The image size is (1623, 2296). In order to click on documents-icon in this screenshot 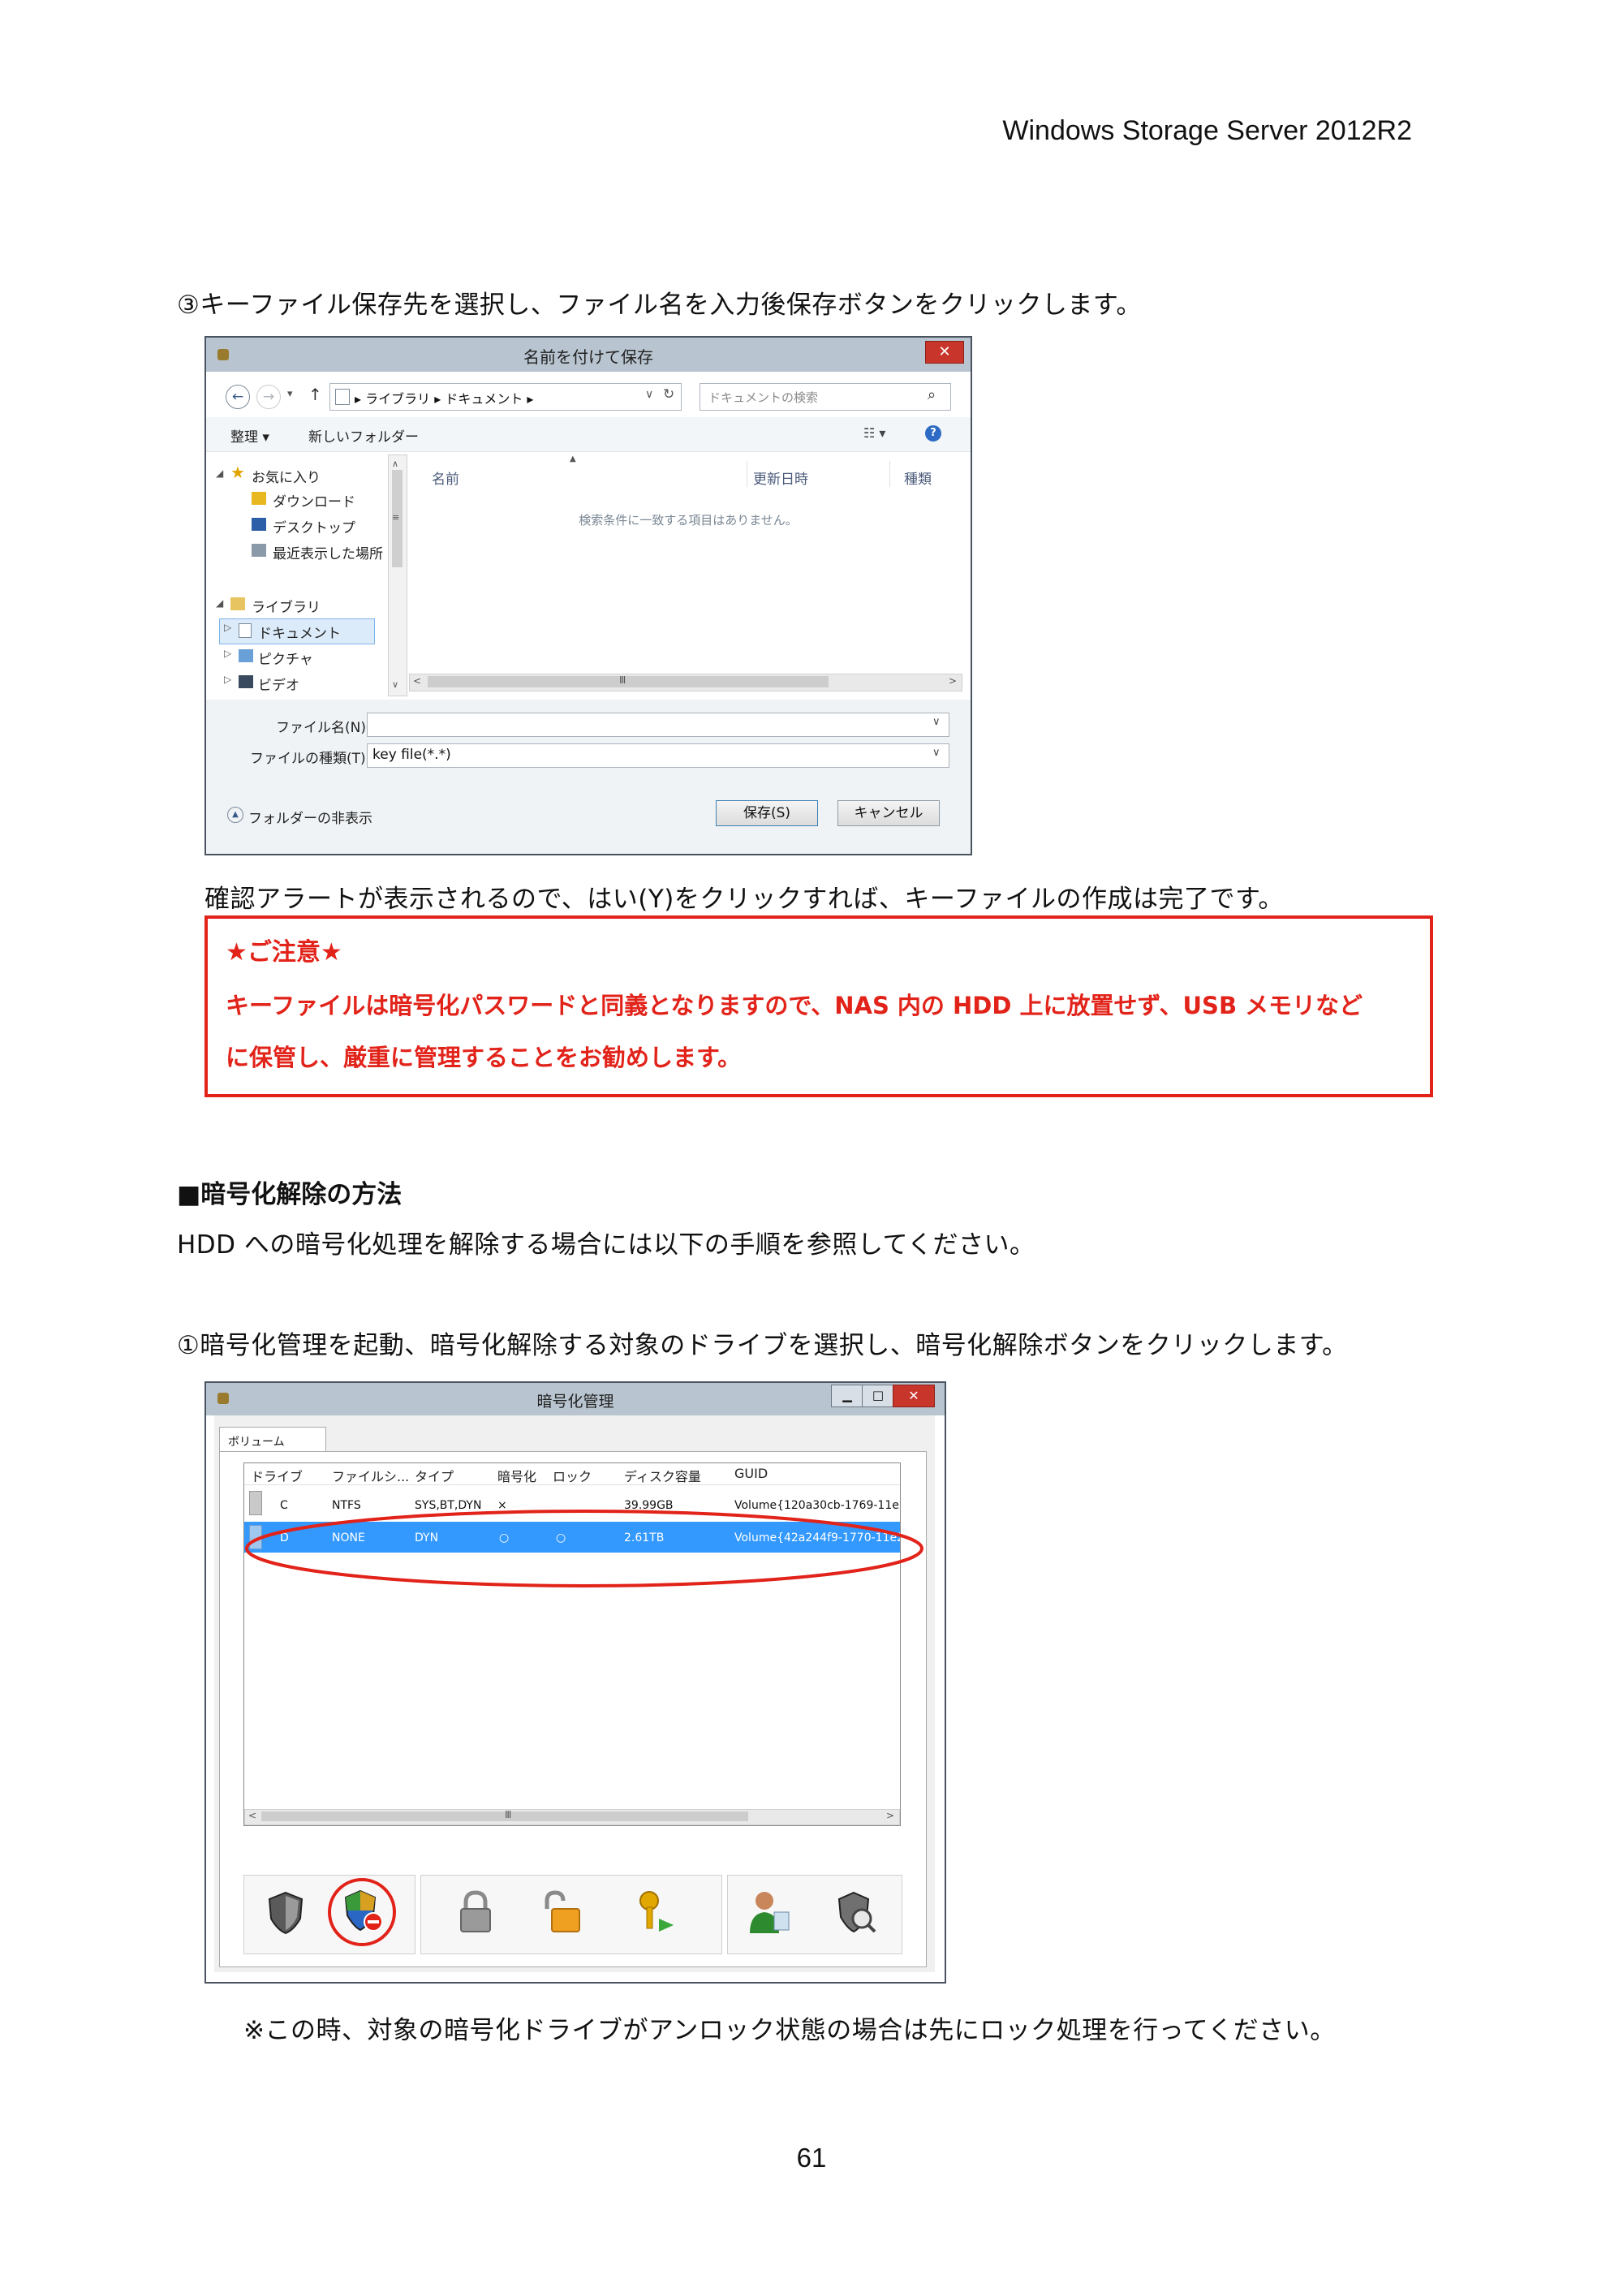, I will do `click(245, 630)`.